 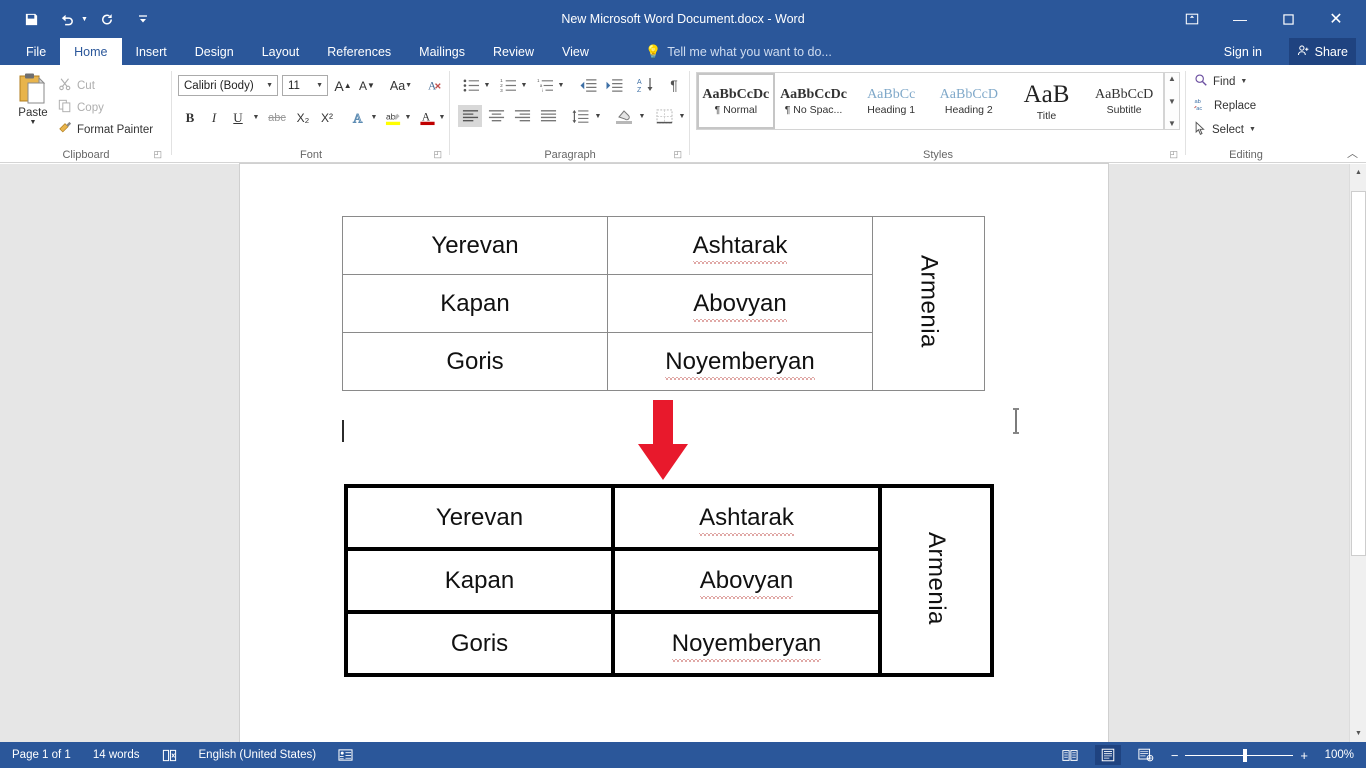 I want to click on show-formatting-marks-icon: ¶, so click(x=674, y=85).